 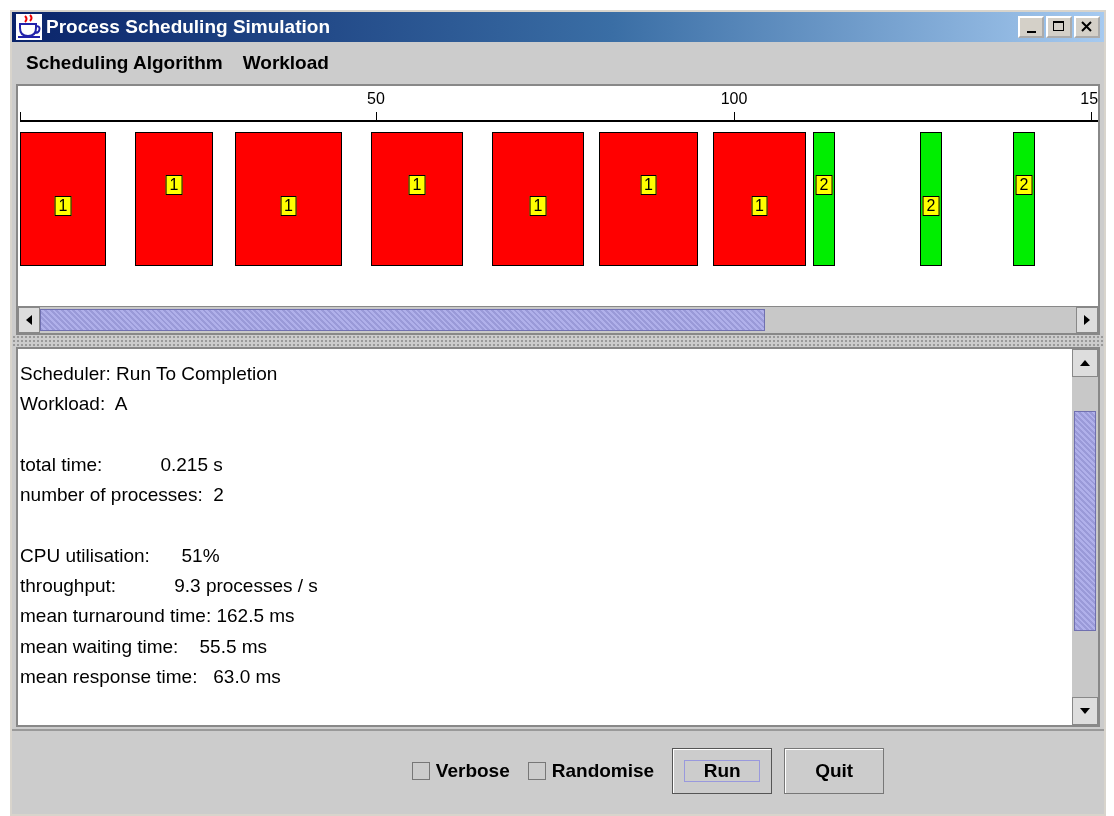 I want to click on close-button, so click(x=1087, y=27).